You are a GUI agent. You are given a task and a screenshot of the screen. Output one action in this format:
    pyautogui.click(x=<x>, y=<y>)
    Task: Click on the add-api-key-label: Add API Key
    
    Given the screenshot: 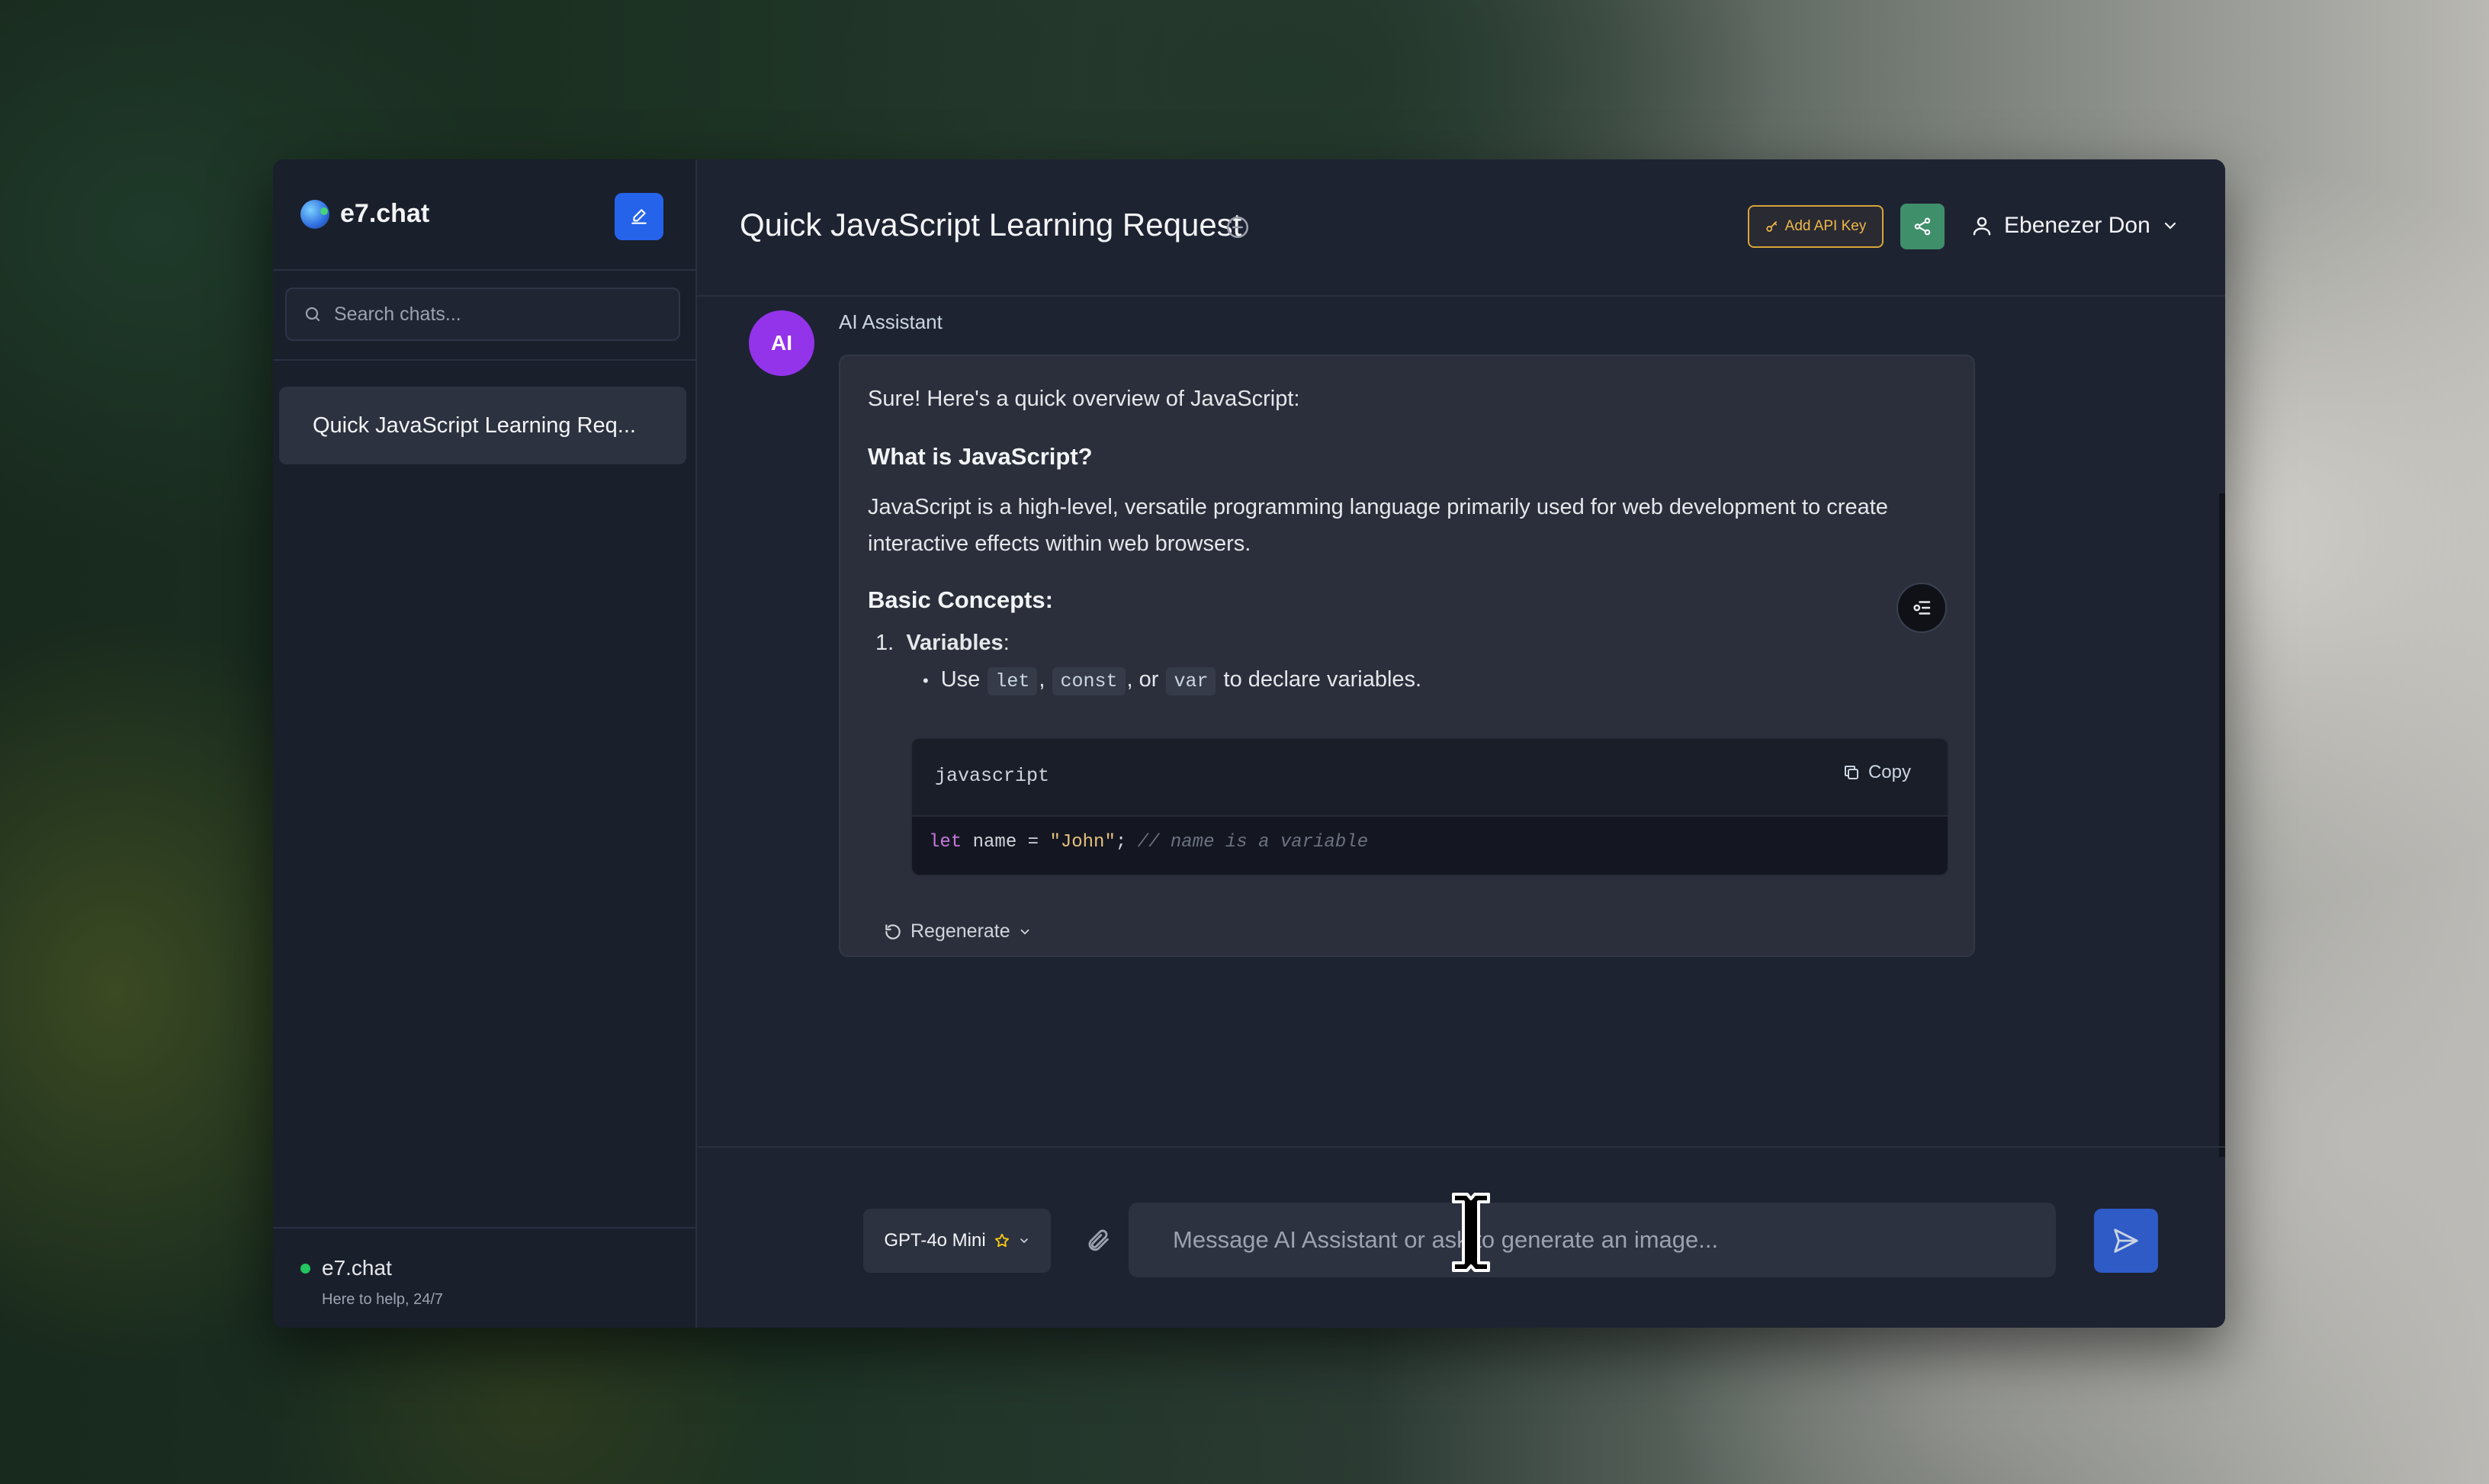 What is the action you would take?
    pyautogui.click(x=1825, y=226)
    